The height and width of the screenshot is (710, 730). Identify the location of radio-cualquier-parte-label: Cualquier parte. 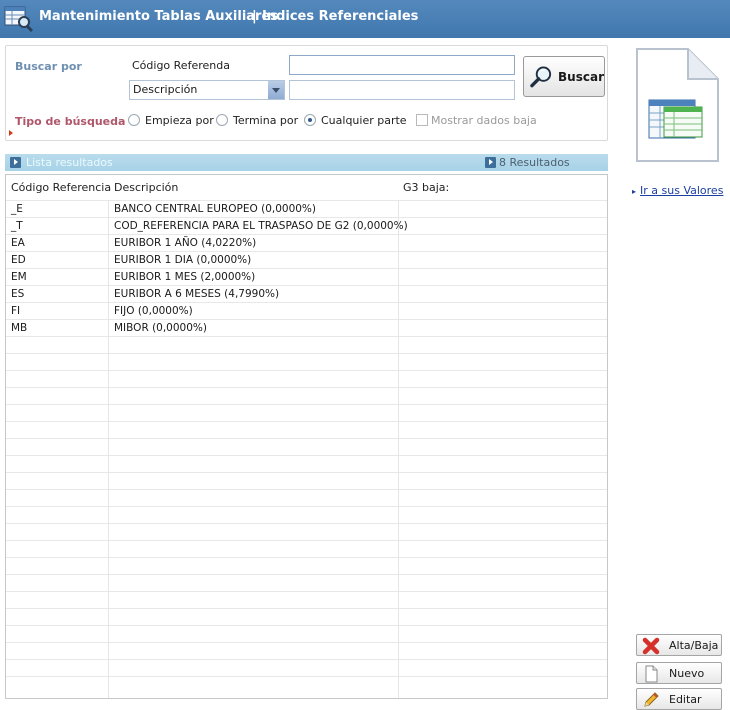
(364, 120).